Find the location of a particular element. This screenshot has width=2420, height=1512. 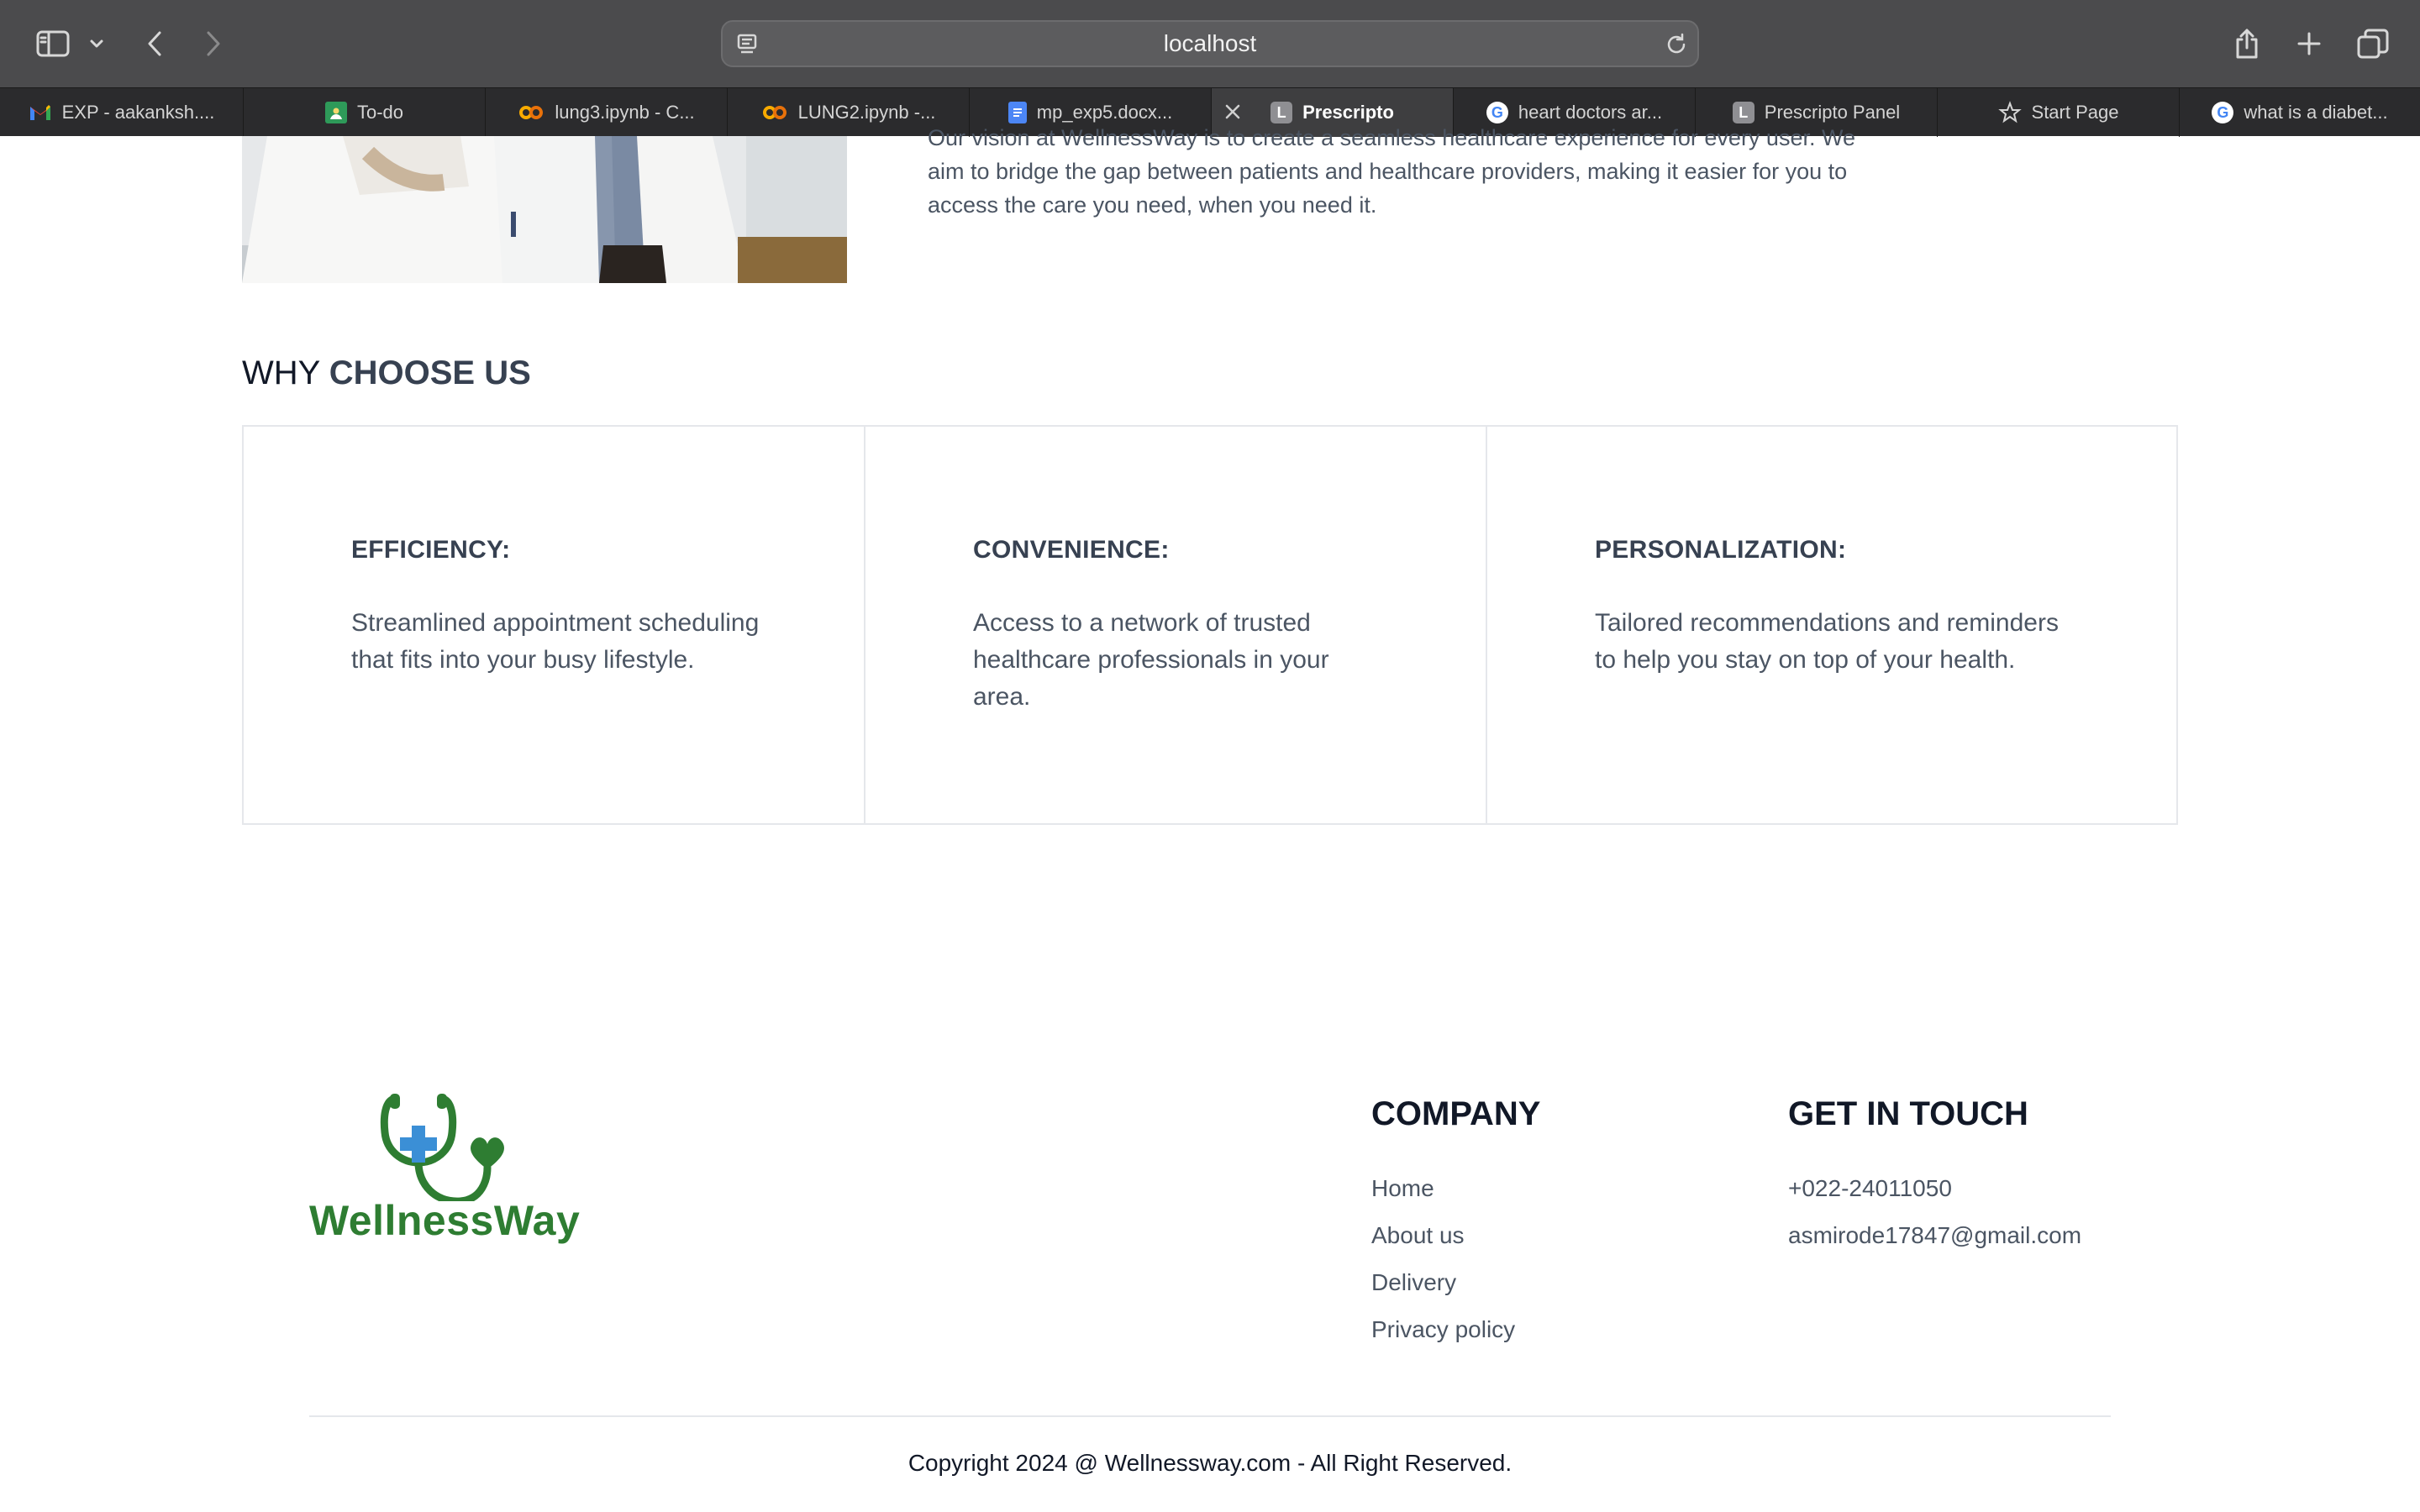

wellnessway-logo: WellnessWay is located at coordinates (448, 1168).